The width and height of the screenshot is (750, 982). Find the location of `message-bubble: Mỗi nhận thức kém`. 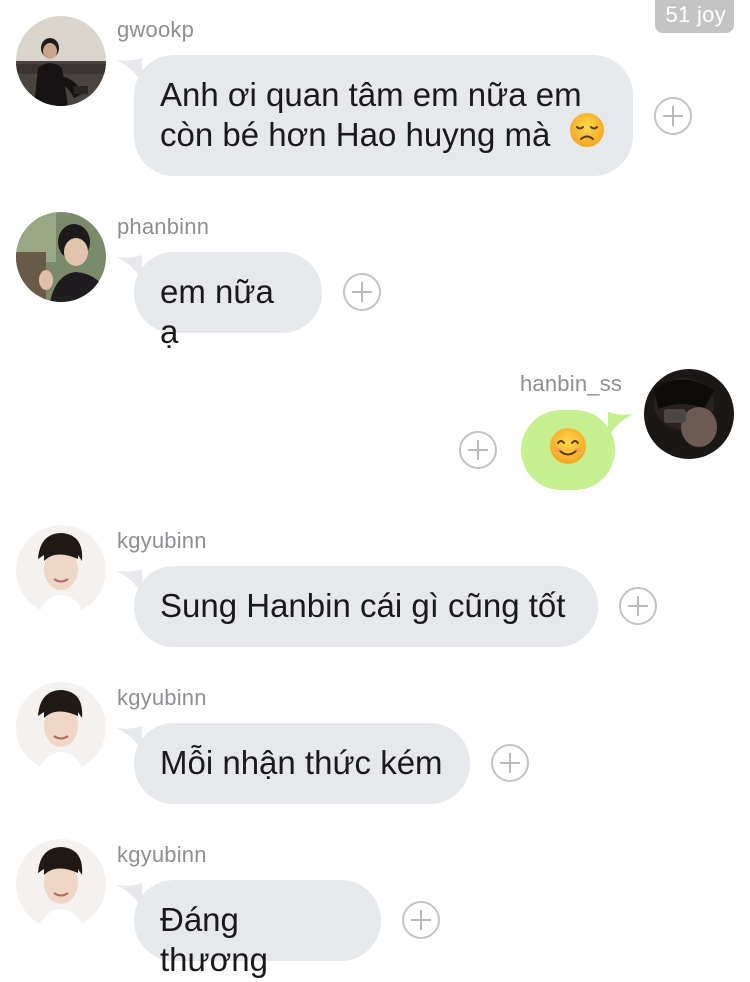

message-bubble: Mỗi nhận thức kém is located at coordinates (302, 763).